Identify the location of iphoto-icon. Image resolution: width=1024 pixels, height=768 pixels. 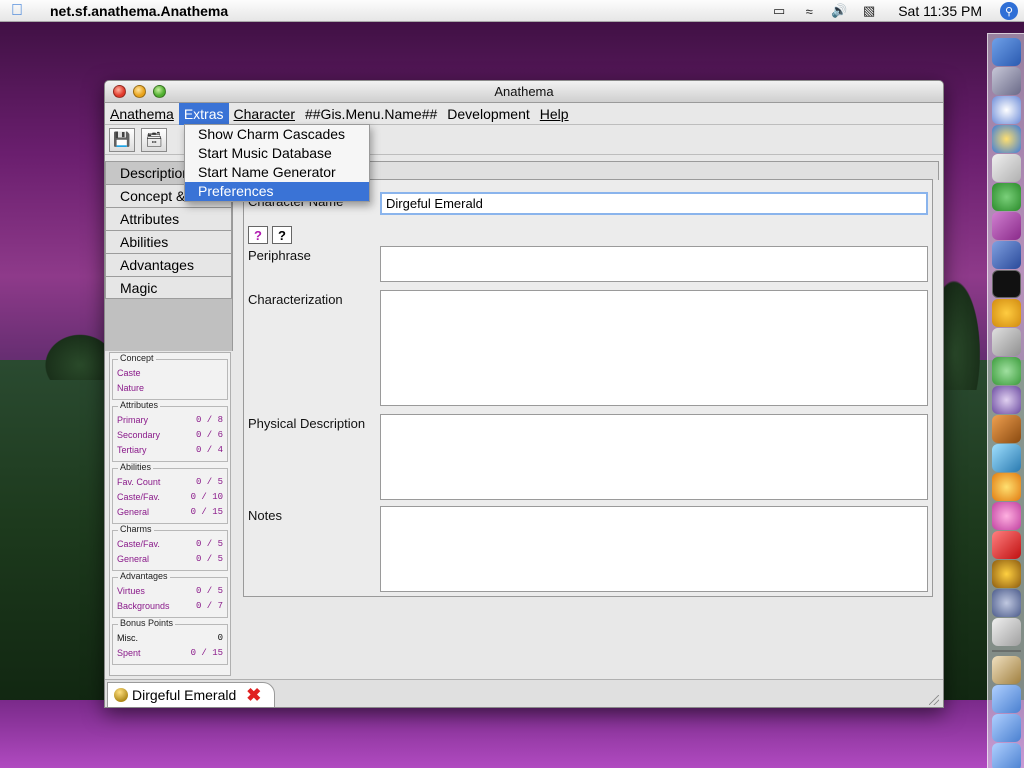
(1006, 429).